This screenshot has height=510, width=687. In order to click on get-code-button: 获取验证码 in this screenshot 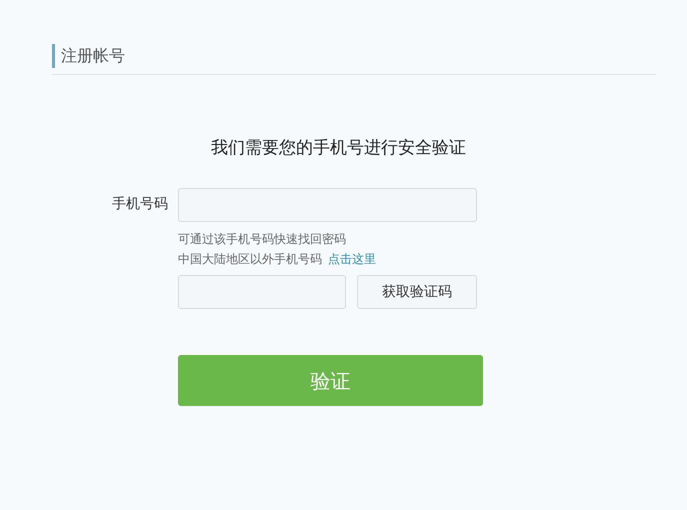, I will do `click(417, 292)`.